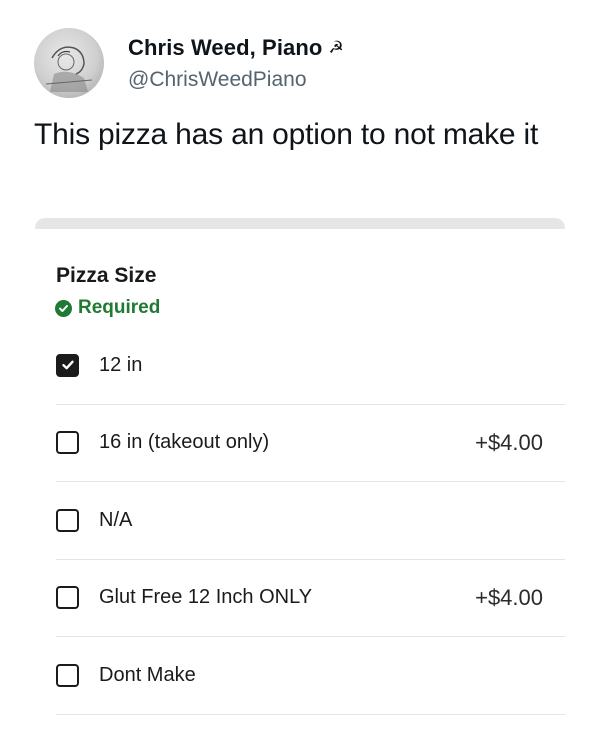 Image resolution: width=599 pixels, height=741 pixels. What do you see at coordinates (286, 134) in the screenshot?
I see `tweet-text: This pizza has an option to not make it` at bounding box center [286, 134].